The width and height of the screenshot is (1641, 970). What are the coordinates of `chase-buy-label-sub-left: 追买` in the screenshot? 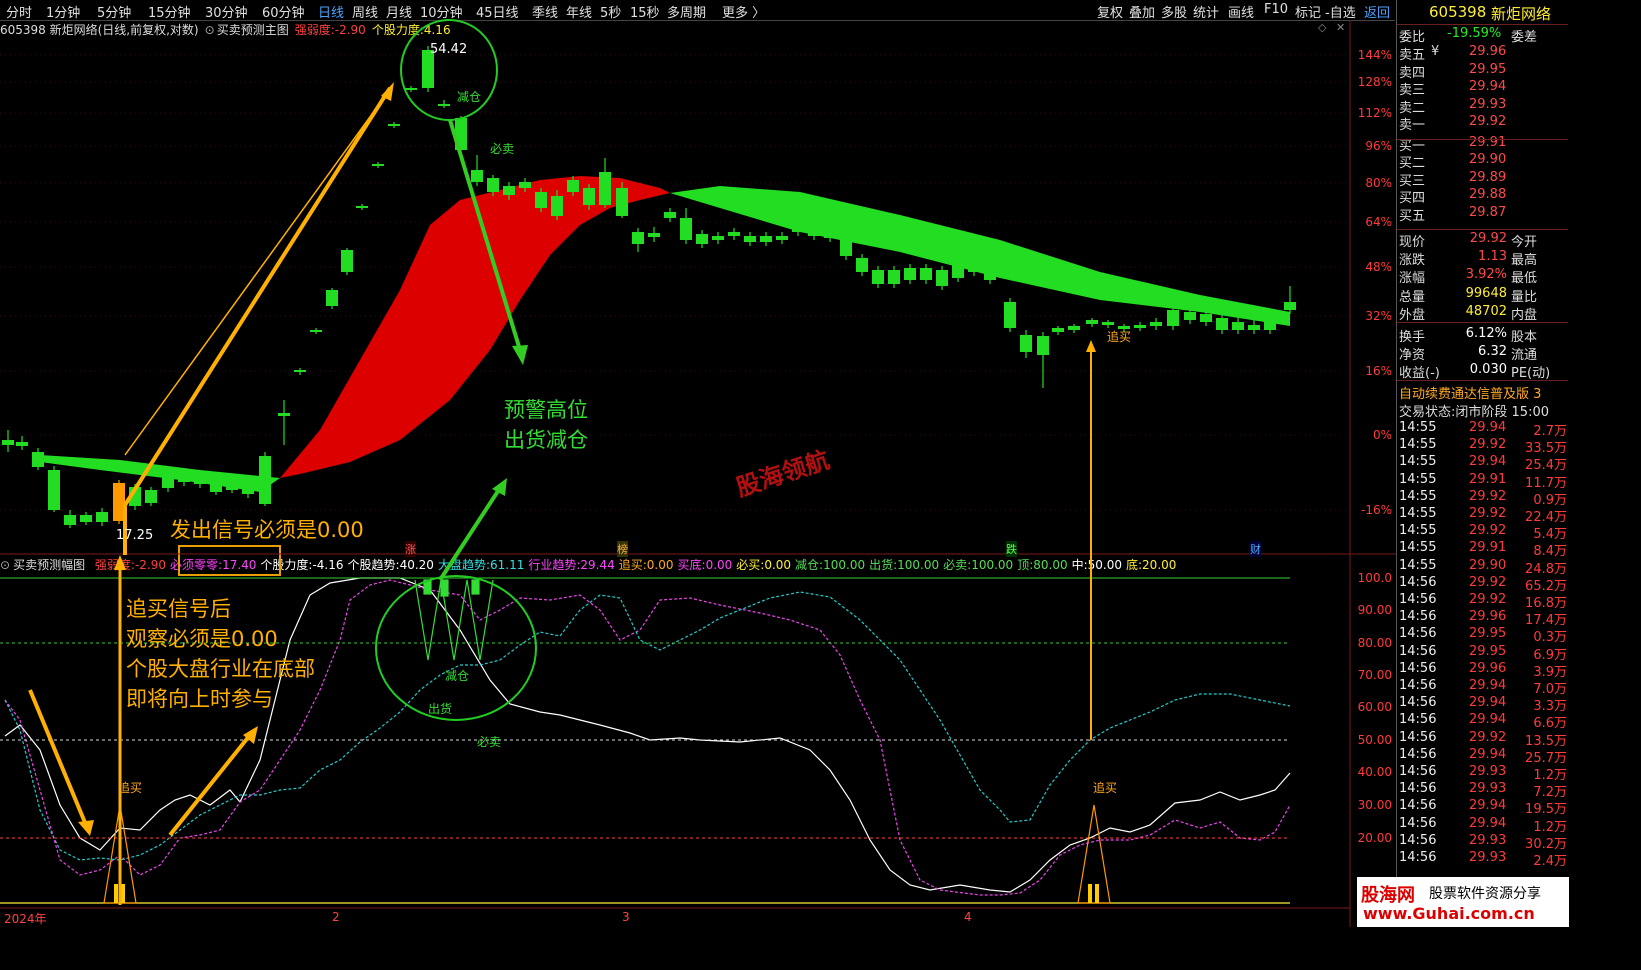 It's located at (130, 788).